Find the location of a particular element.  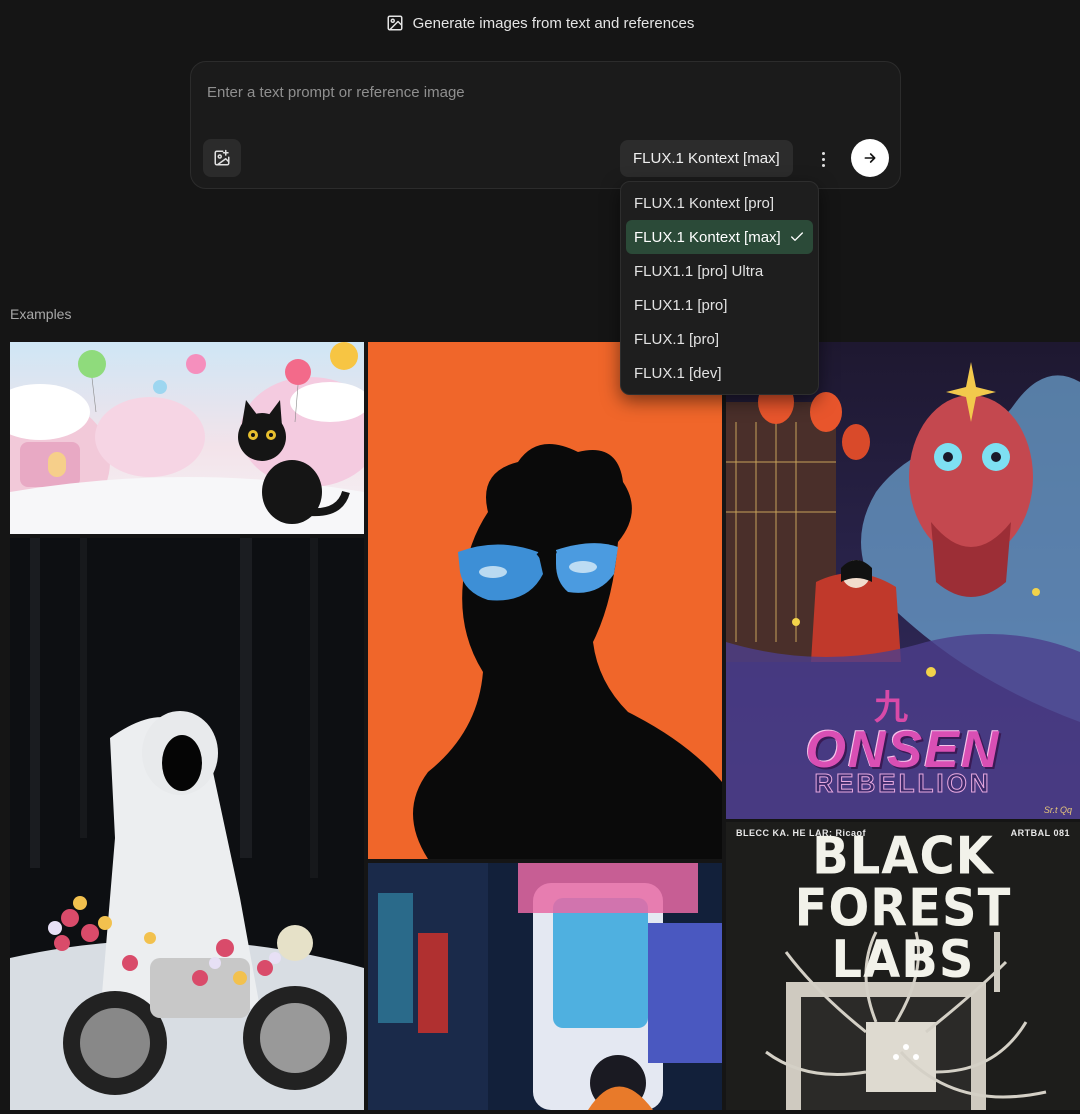

upload-image-button is located at coordinates (222, 158).